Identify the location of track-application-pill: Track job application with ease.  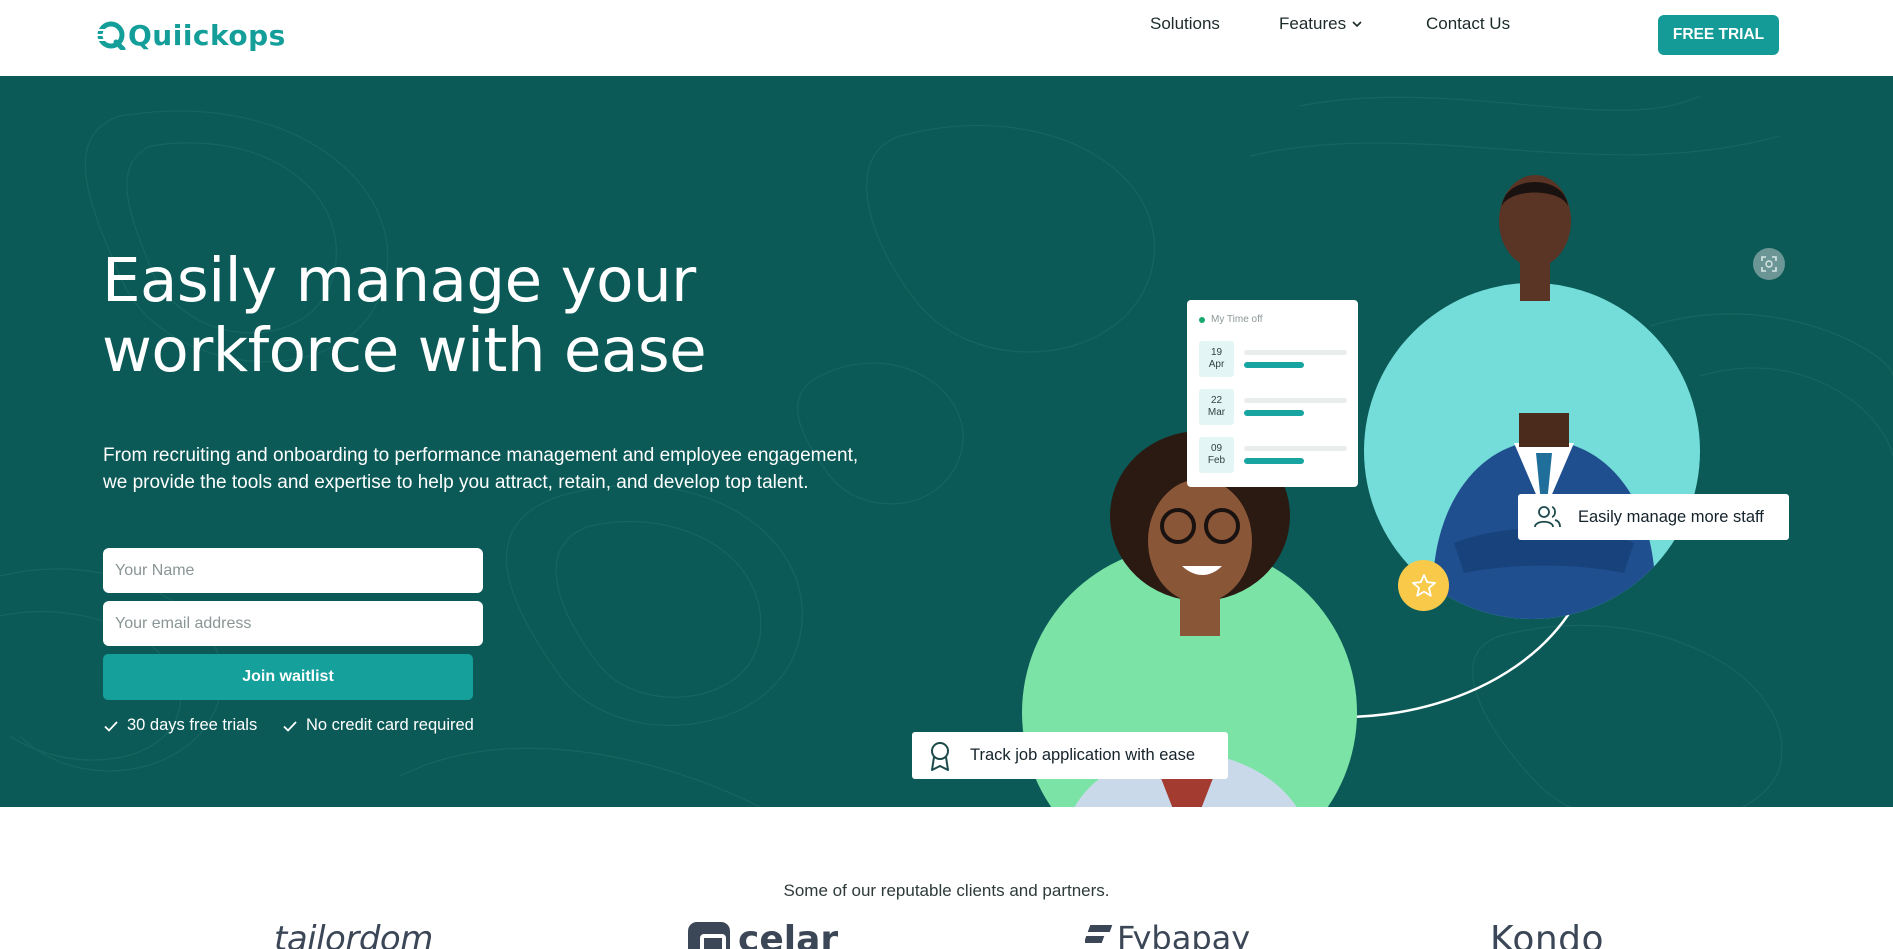
(1070, 755).